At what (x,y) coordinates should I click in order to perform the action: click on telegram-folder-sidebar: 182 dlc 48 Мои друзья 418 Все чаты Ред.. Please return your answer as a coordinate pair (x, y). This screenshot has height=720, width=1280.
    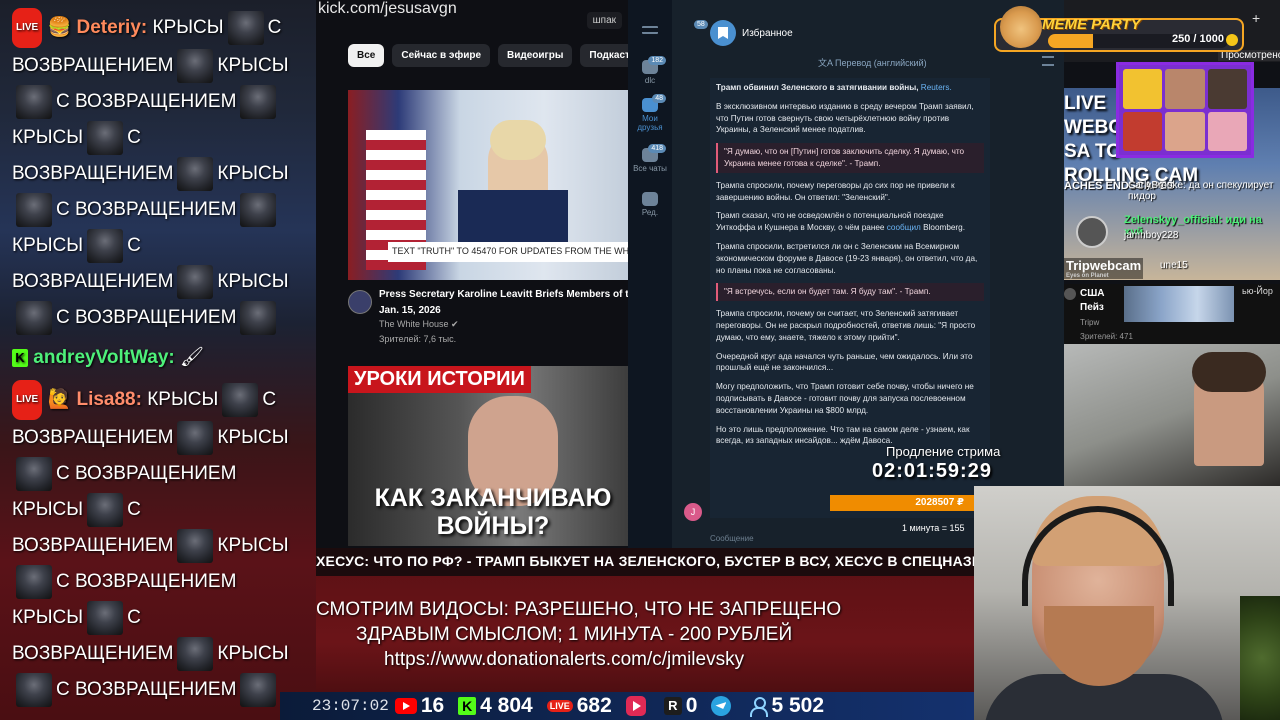
    Looking at the image, I should click on (650, 274).